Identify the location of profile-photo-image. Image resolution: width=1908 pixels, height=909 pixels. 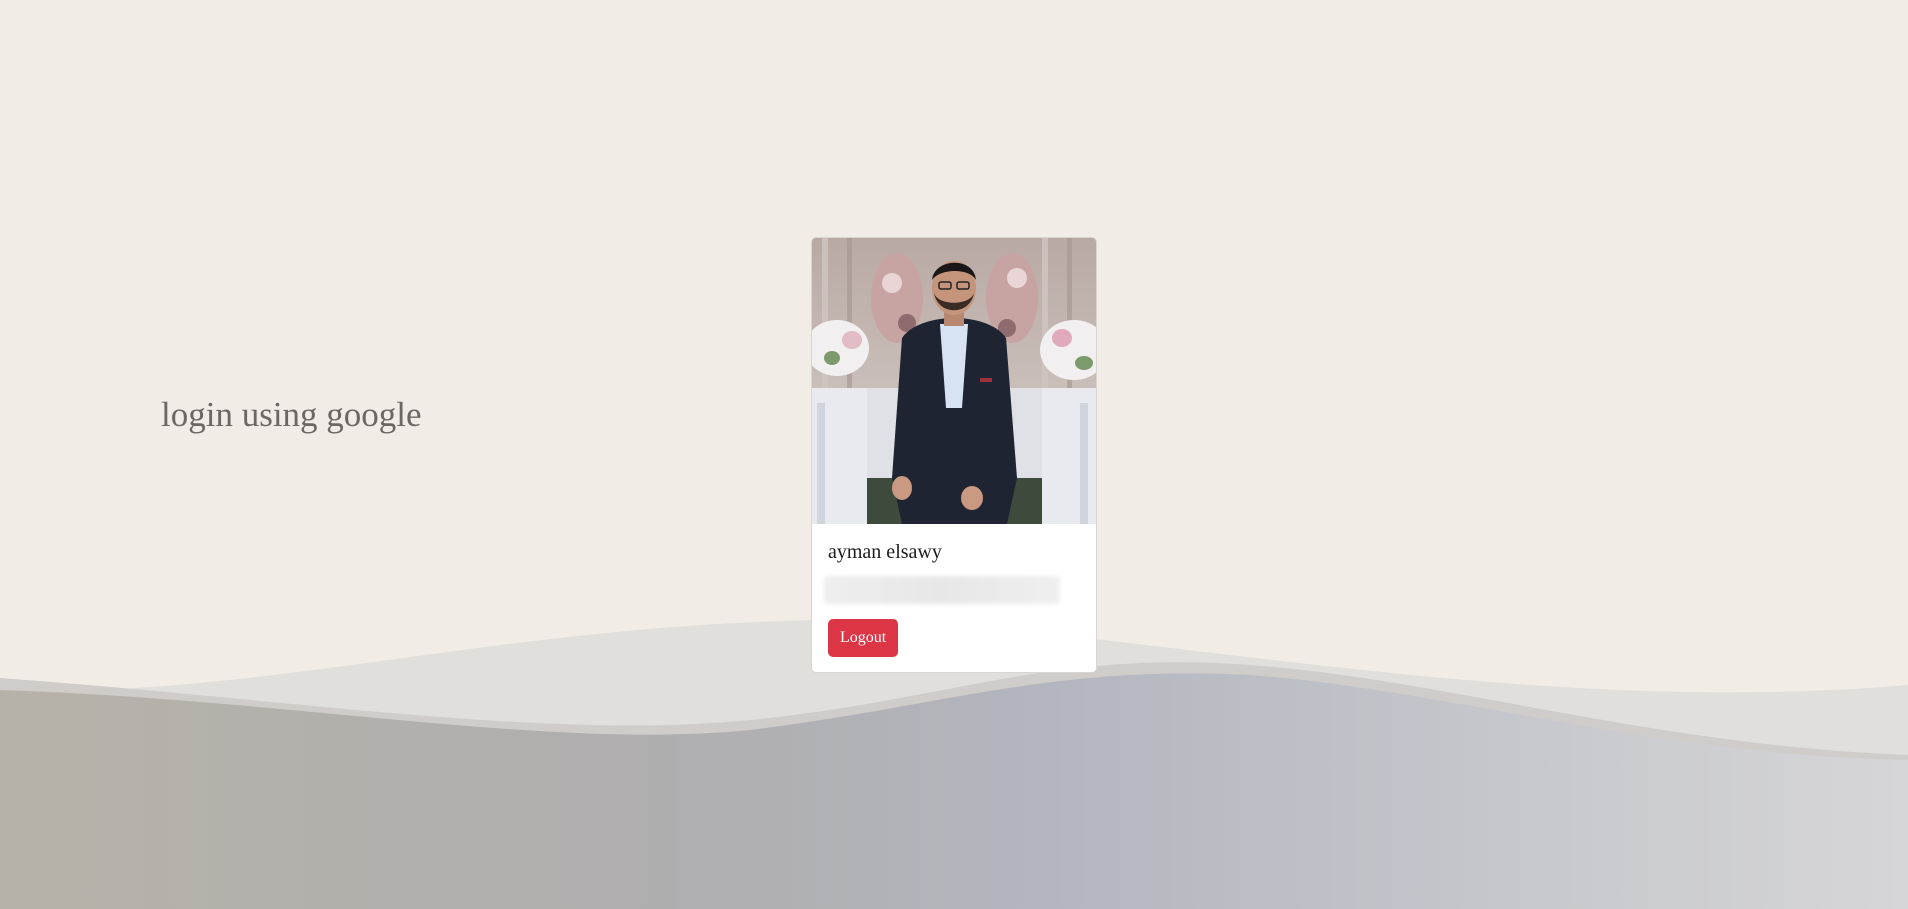
(954, 381).